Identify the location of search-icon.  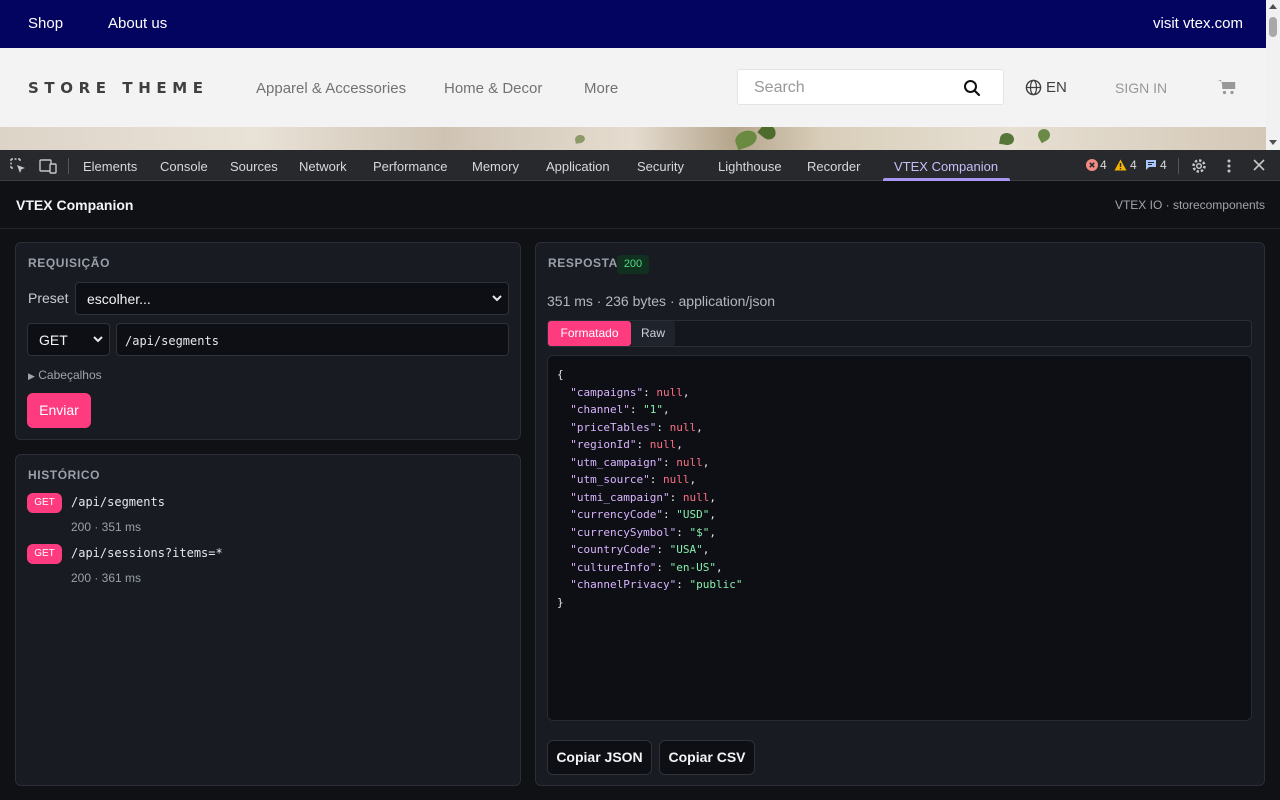
(972, 88).